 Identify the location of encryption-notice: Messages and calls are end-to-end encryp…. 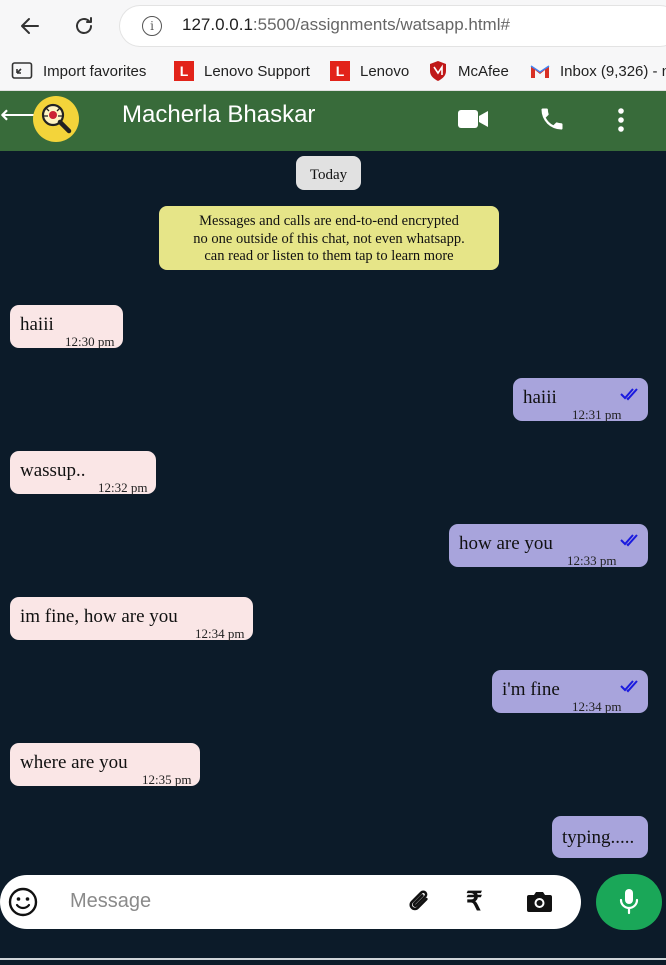
(329, 238).